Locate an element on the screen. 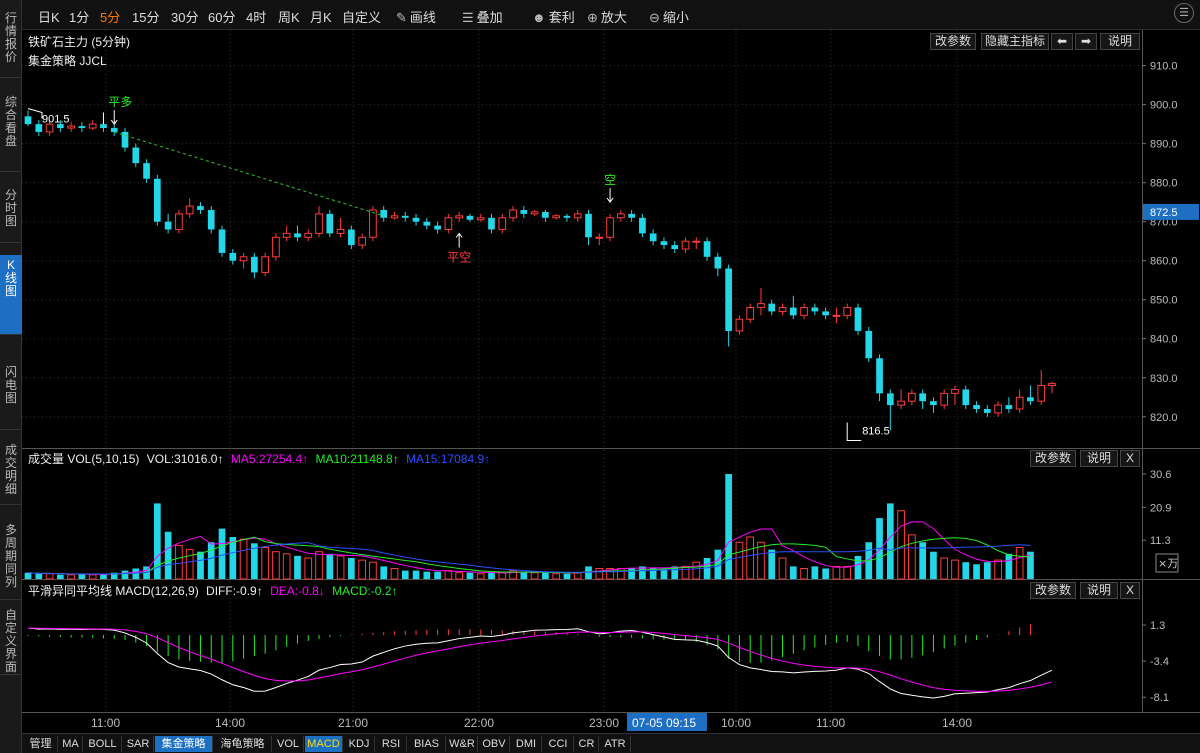 This screenshot has width=1200, height=753. vol-help-button: 说明 is located at coordinates (1099, 458).